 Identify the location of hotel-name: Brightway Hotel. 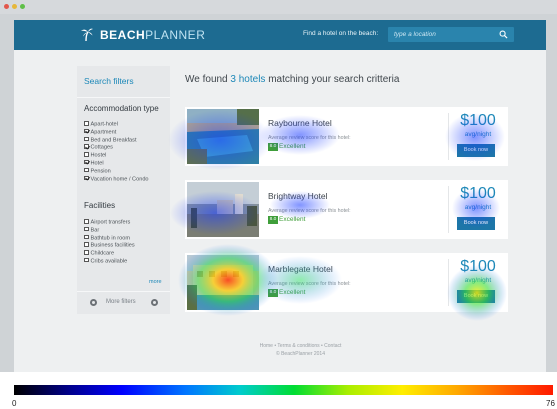
(298, 196).